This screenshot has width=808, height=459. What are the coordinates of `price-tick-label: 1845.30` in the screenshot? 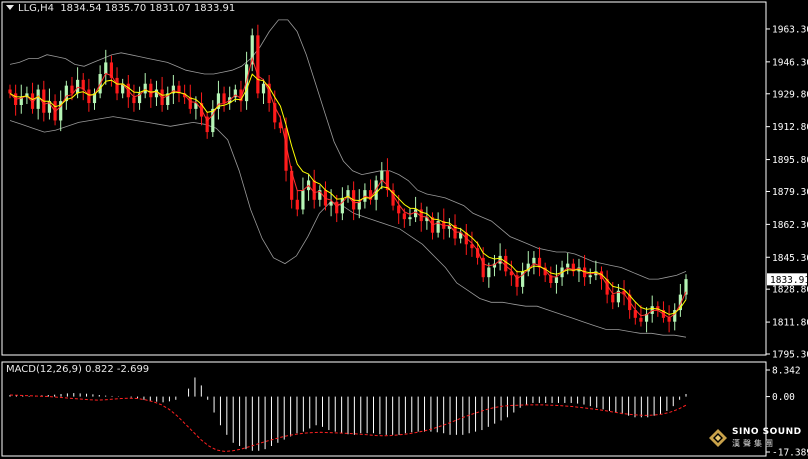 It's located at (790, 258).